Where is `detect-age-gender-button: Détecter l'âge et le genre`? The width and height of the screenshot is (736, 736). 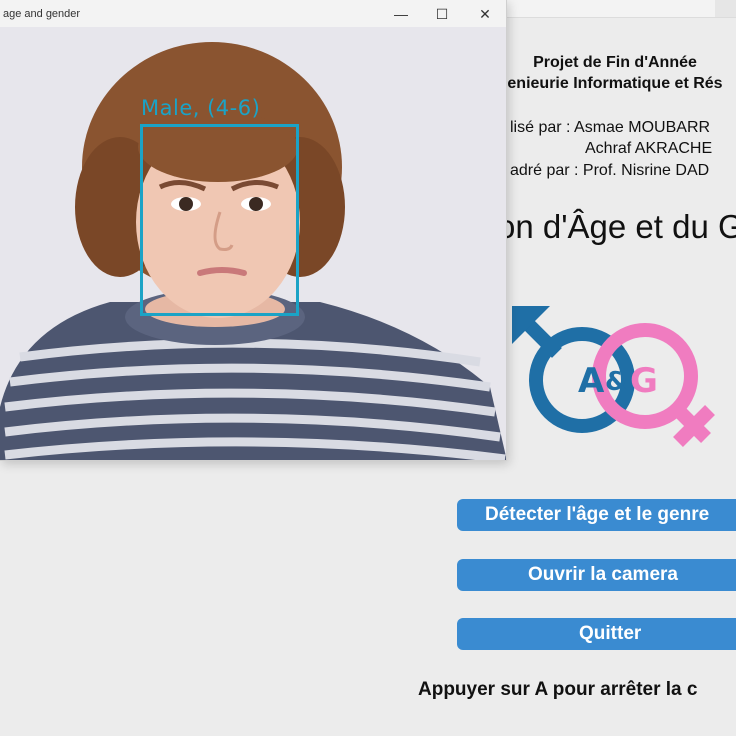
detect-age-gender-button: Détecter l'âge et le genre is located at coordinates (596, 515).